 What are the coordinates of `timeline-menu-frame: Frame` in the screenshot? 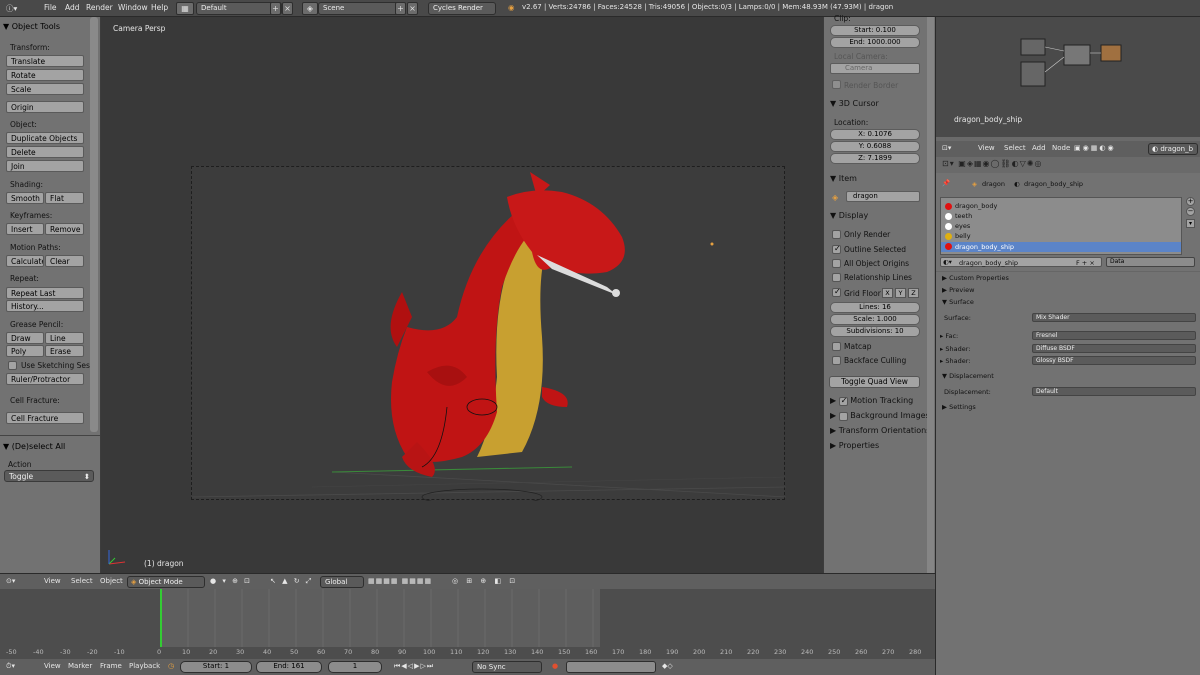 It's located at (111, 666).